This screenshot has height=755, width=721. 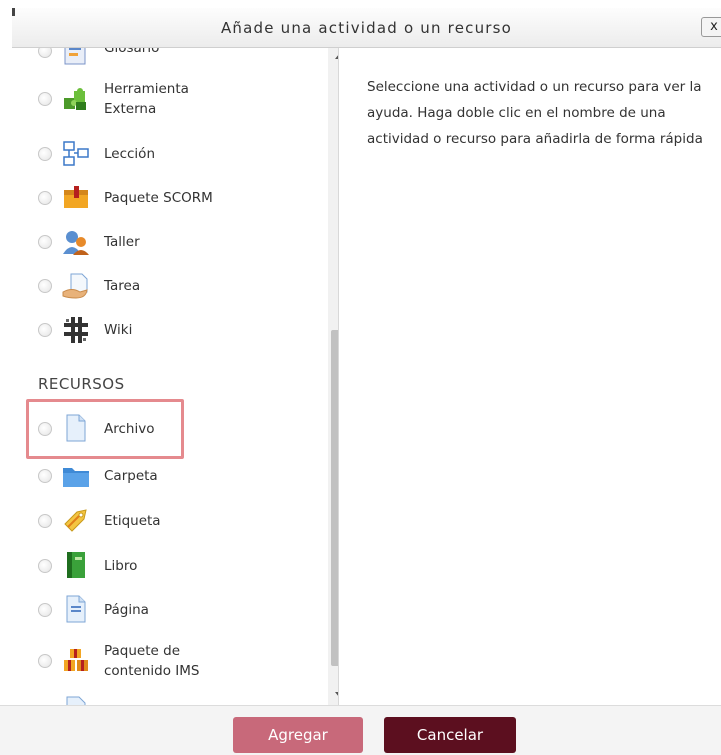 What do you see at coordinates (76, 99) in the screenshot?
I see `external-tool-icon` at bounding box center [76, 99].